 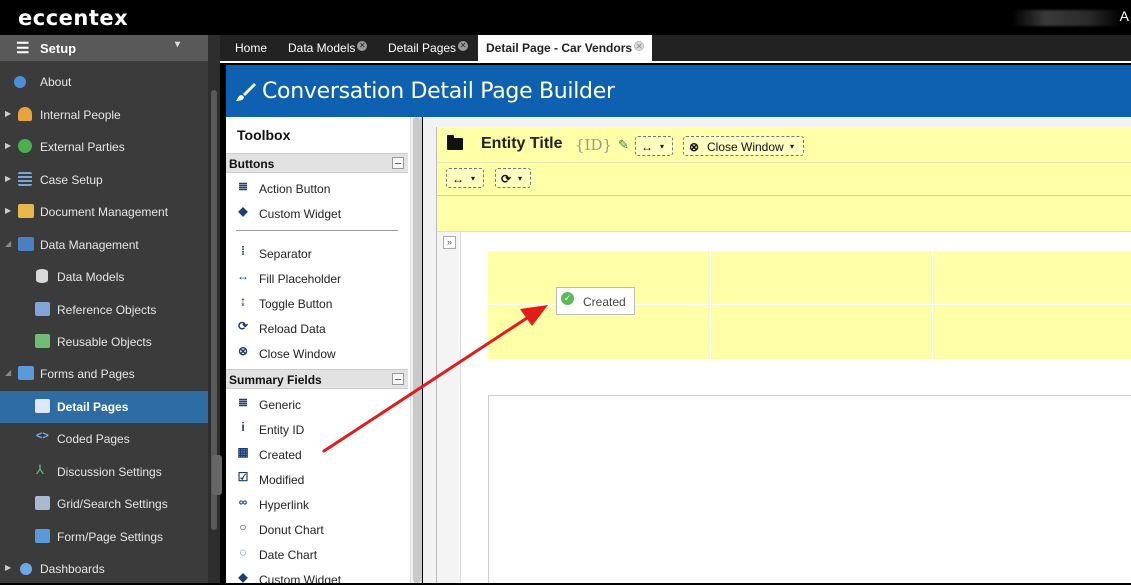 I want to click on tool-donut-chart: ○ Donut Chart, so click(x=317, y=529).